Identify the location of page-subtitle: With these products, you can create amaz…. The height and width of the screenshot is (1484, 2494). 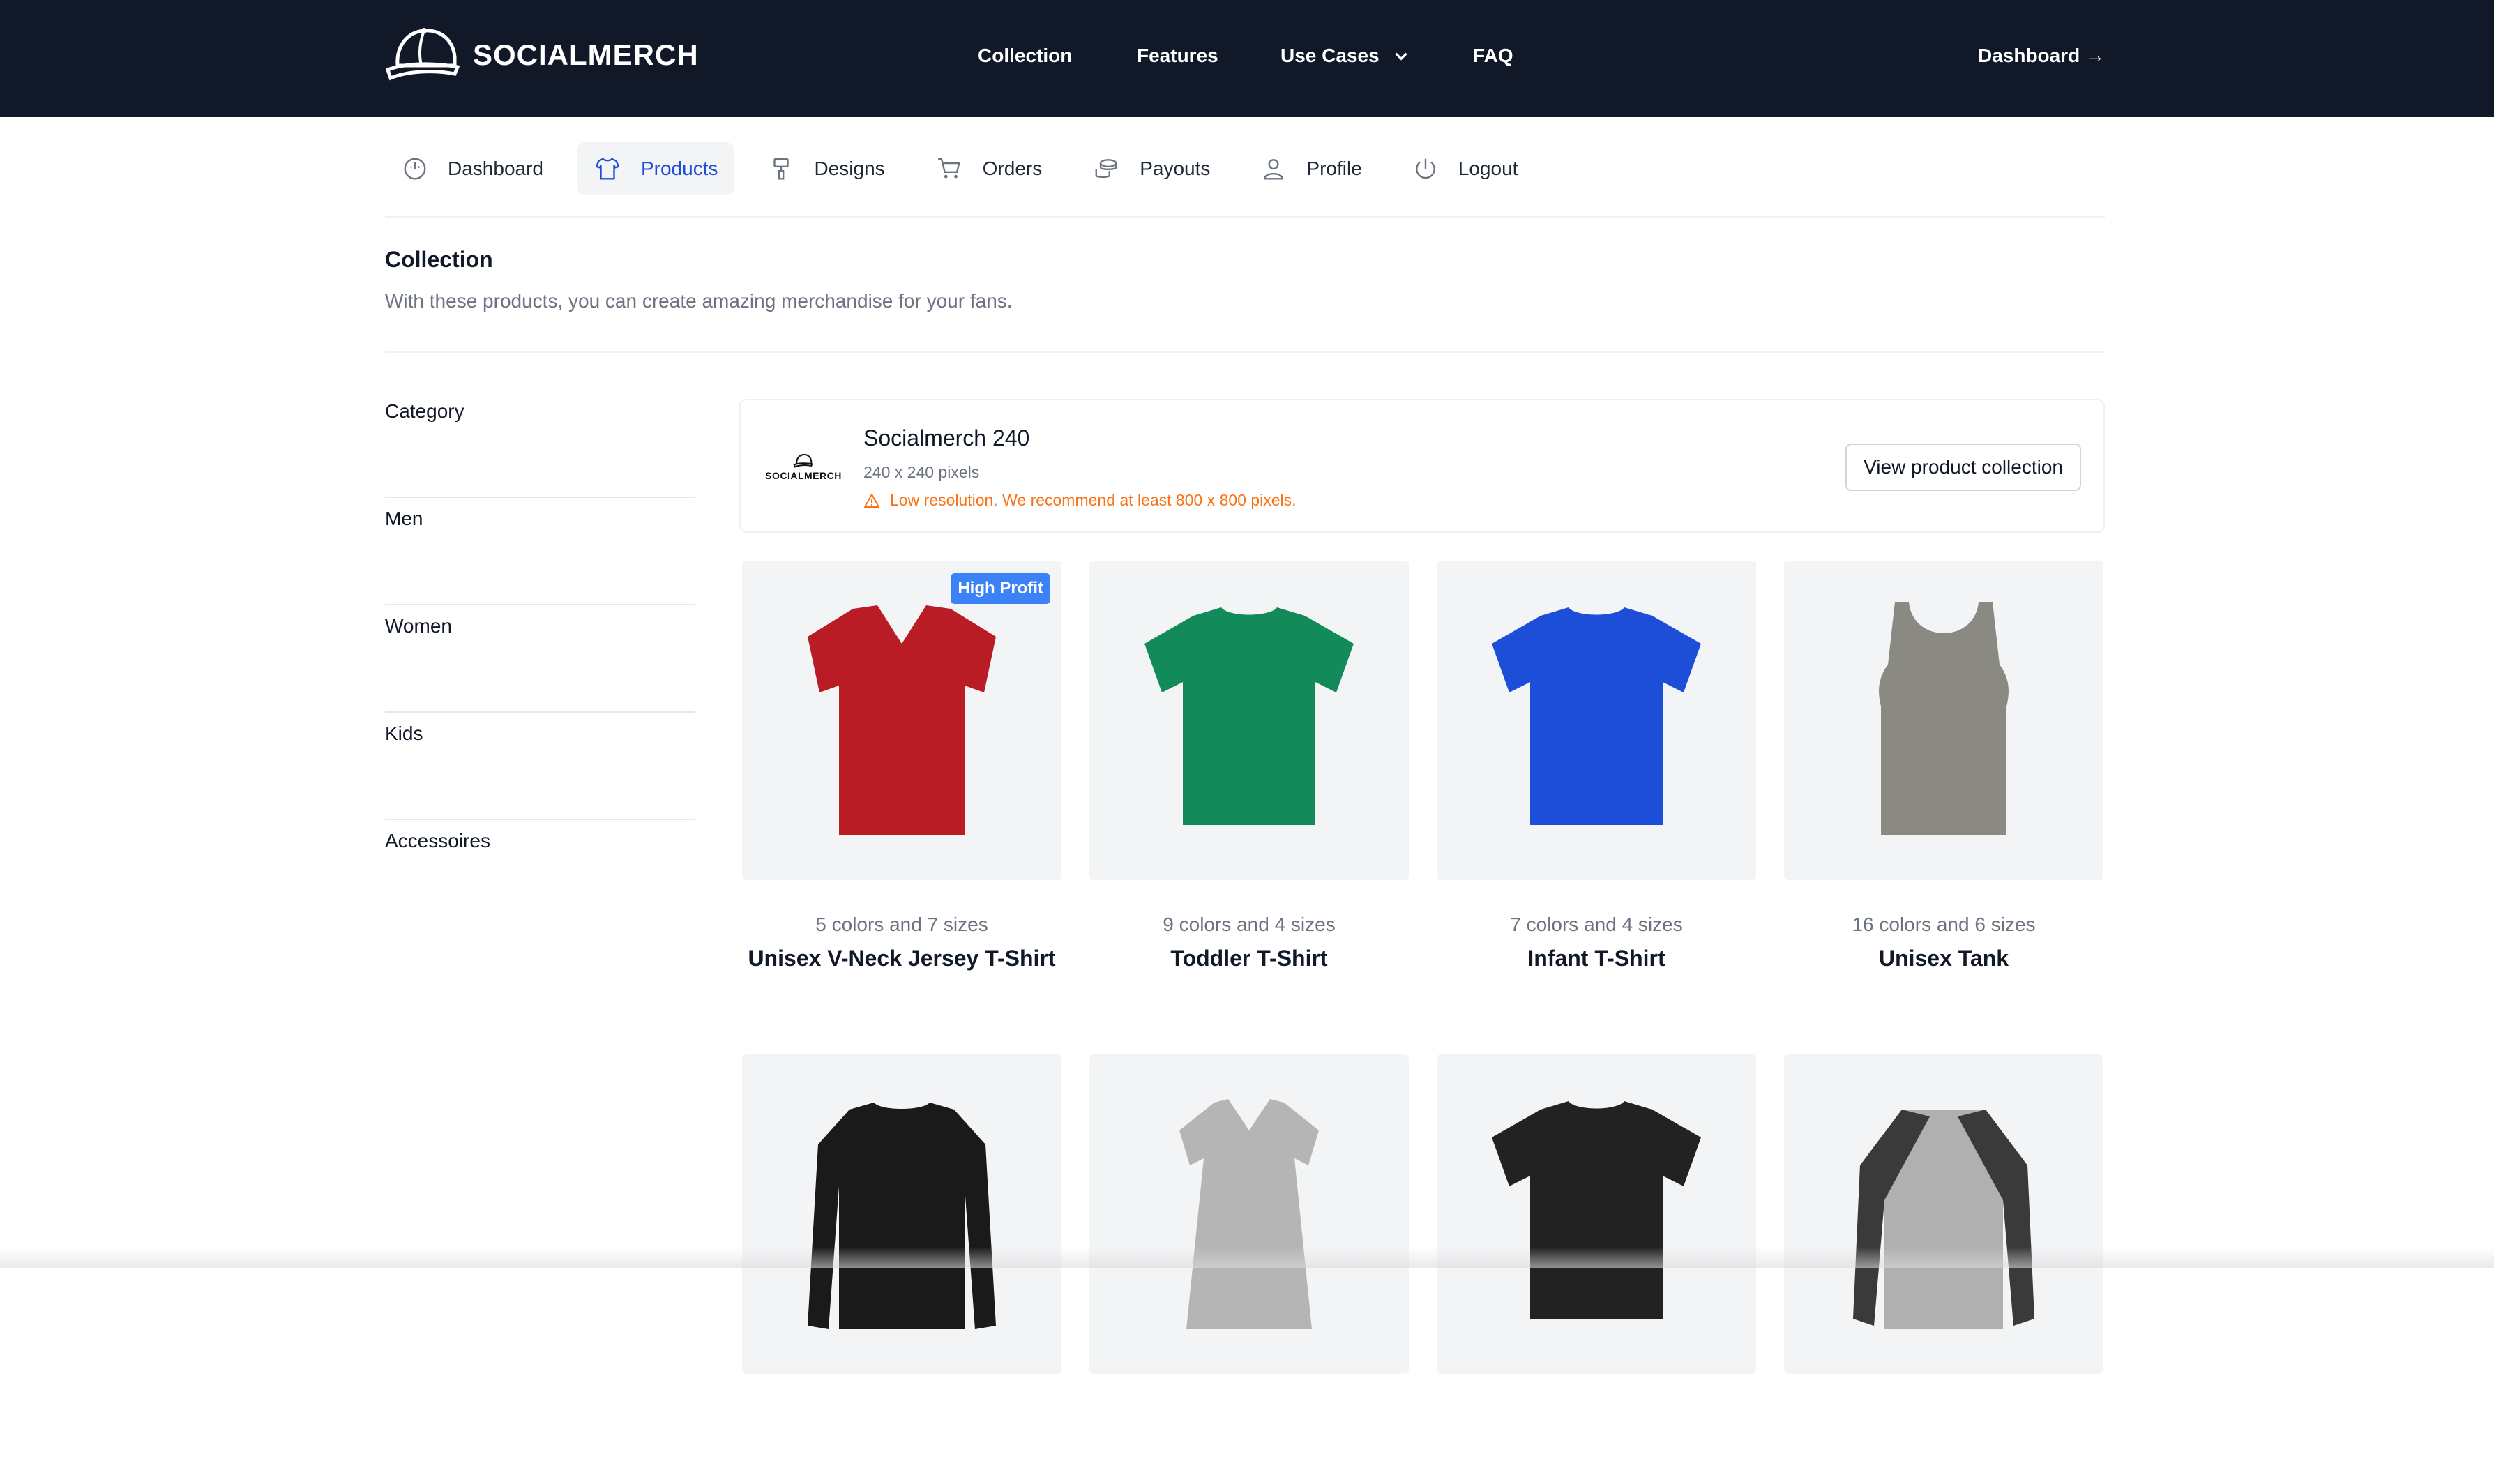
(699, 301).